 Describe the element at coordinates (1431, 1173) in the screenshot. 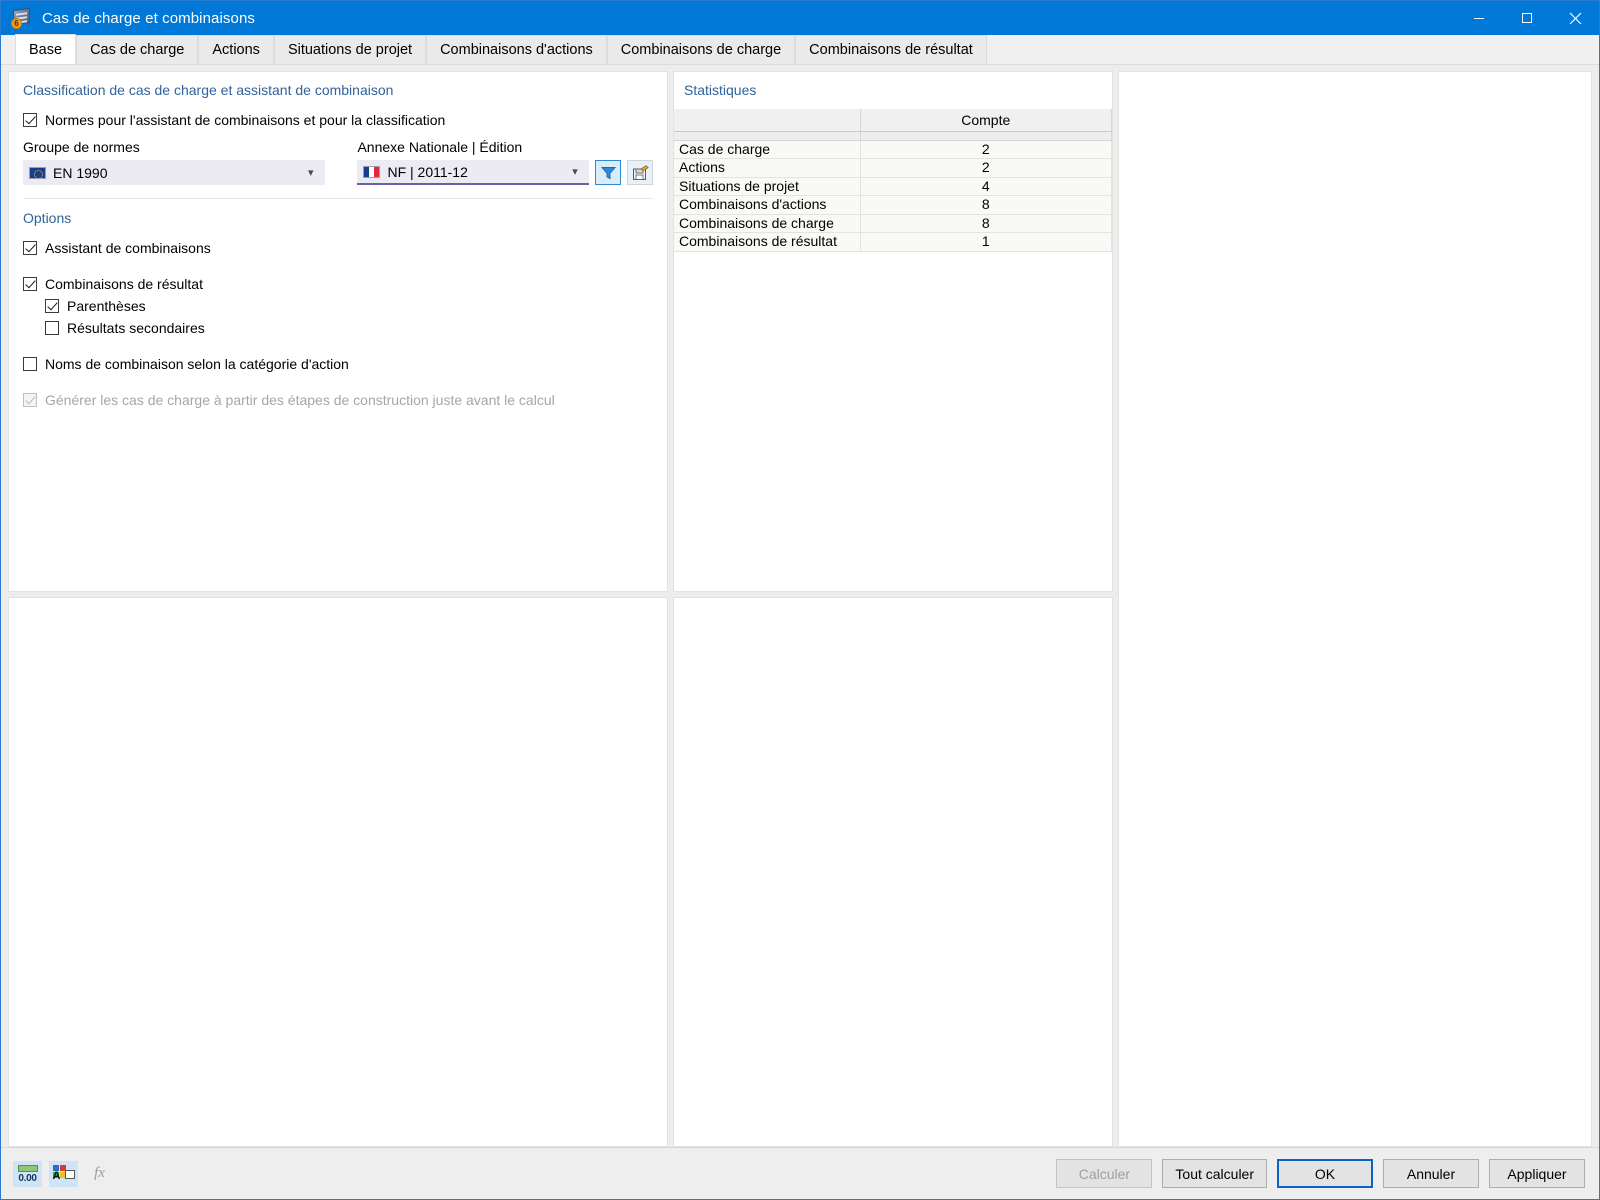

I see `annuler-button: Annuler` at that location.